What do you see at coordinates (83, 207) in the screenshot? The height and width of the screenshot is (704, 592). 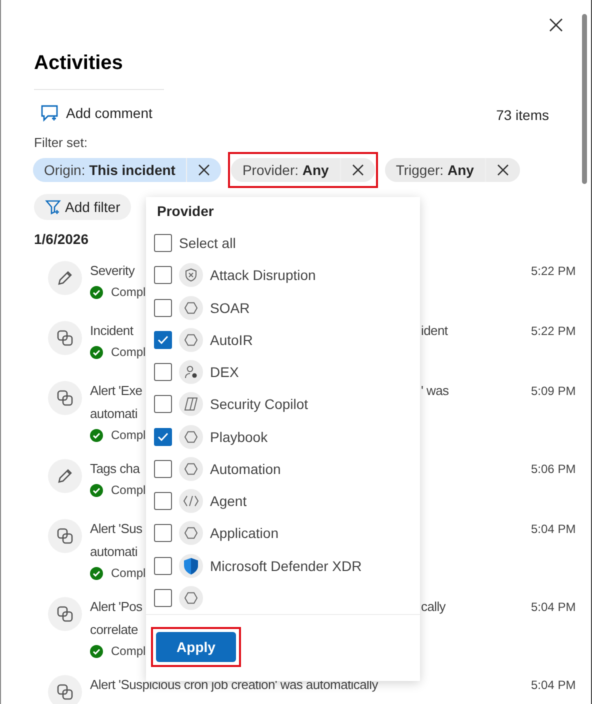 I see `add-filter-button: Add filter` at bounding box center [83, 207].